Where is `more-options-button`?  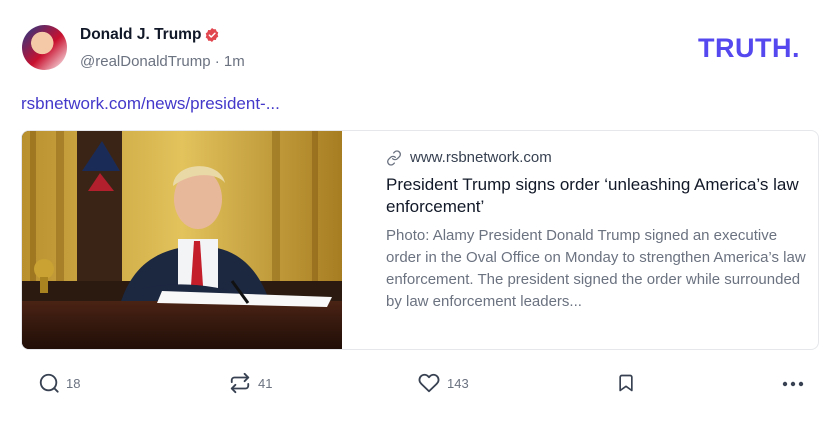 more-options-button is located at coordinates (793, 384).